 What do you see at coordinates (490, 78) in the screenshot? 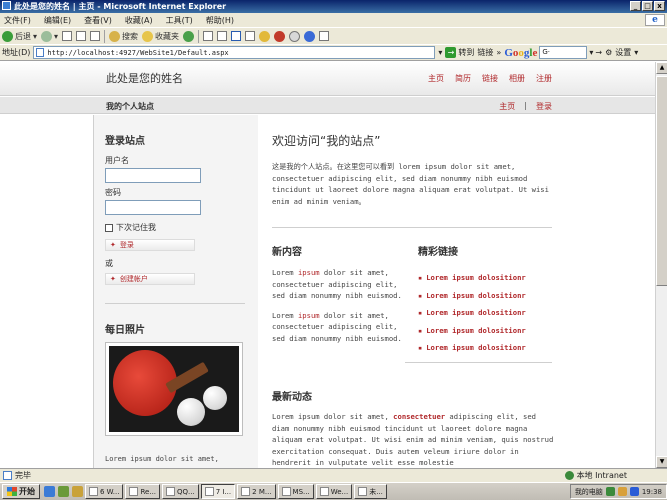
I see `nav-links: 链接` at bounding box center [490, 78].